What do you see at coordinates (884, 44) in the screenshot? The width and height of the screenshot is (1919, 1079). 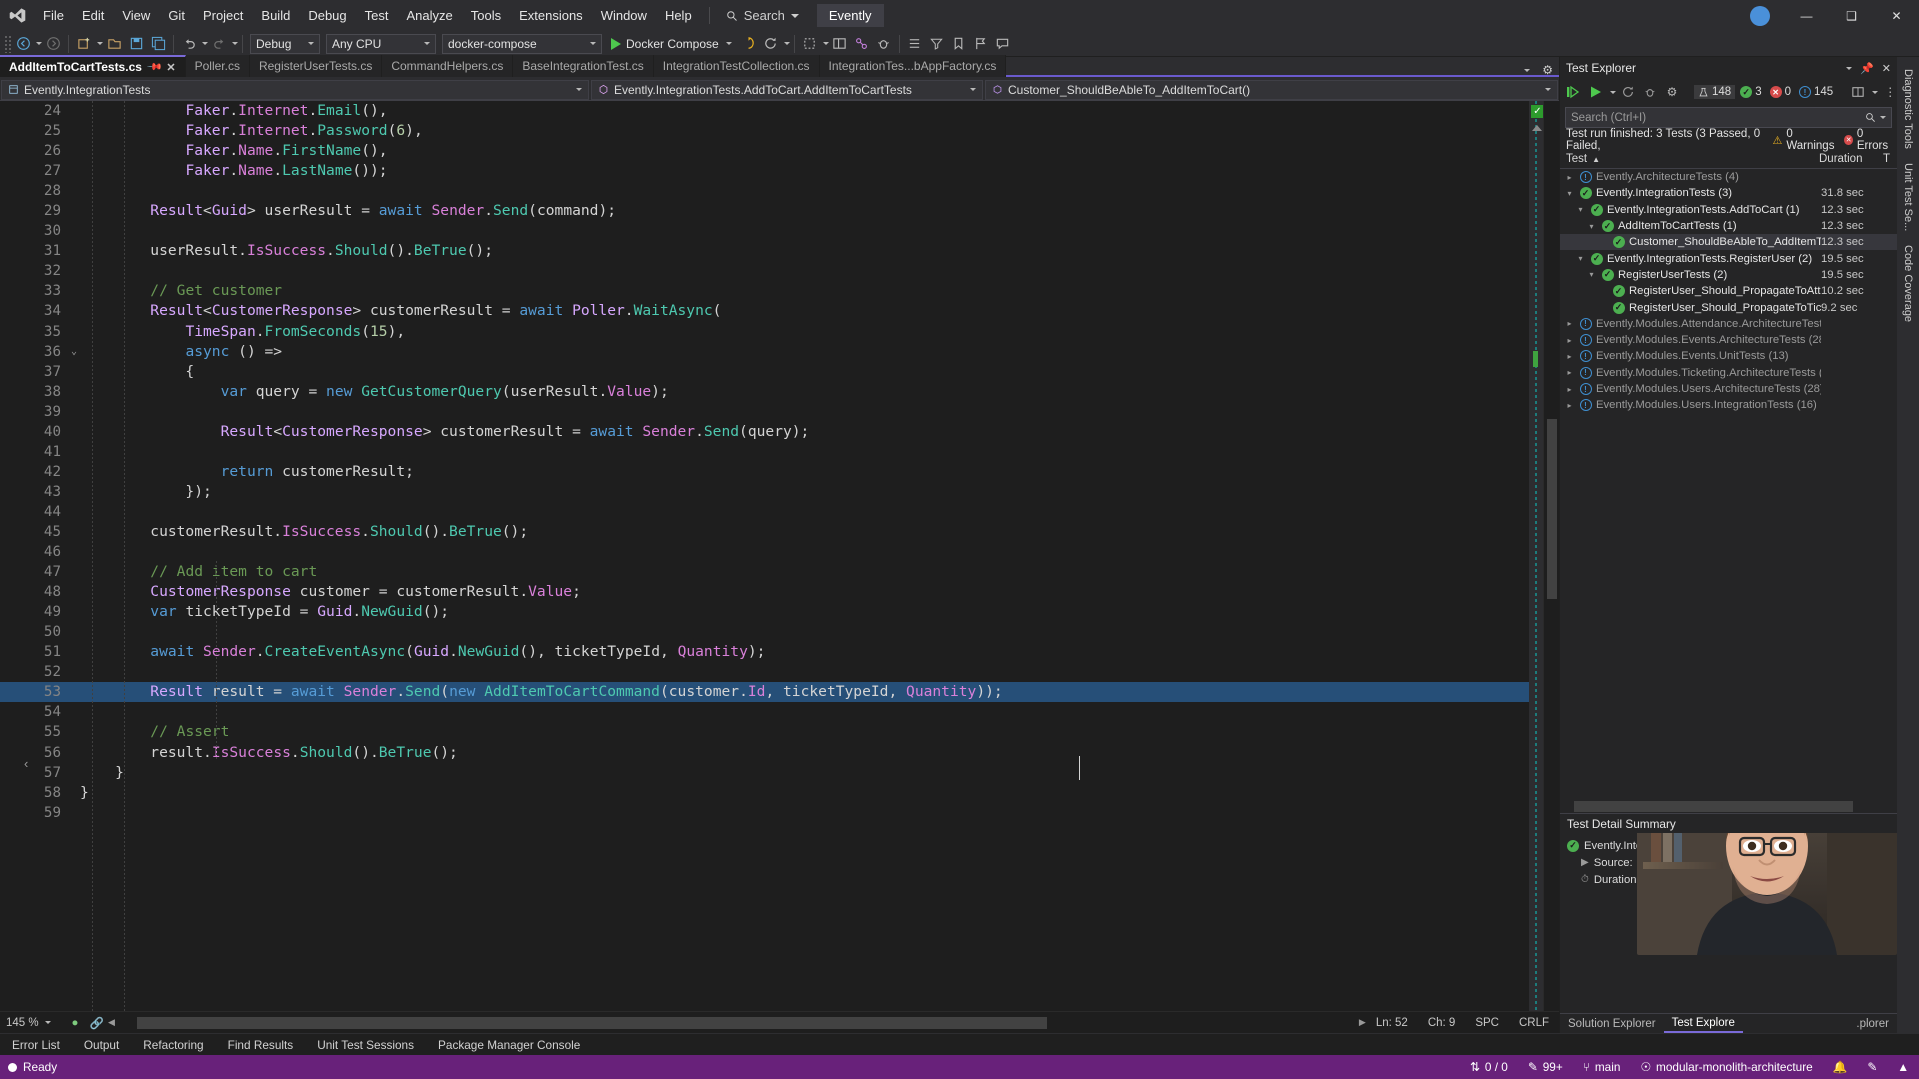 I see `bug-icon` at bounding box center [884, 44].